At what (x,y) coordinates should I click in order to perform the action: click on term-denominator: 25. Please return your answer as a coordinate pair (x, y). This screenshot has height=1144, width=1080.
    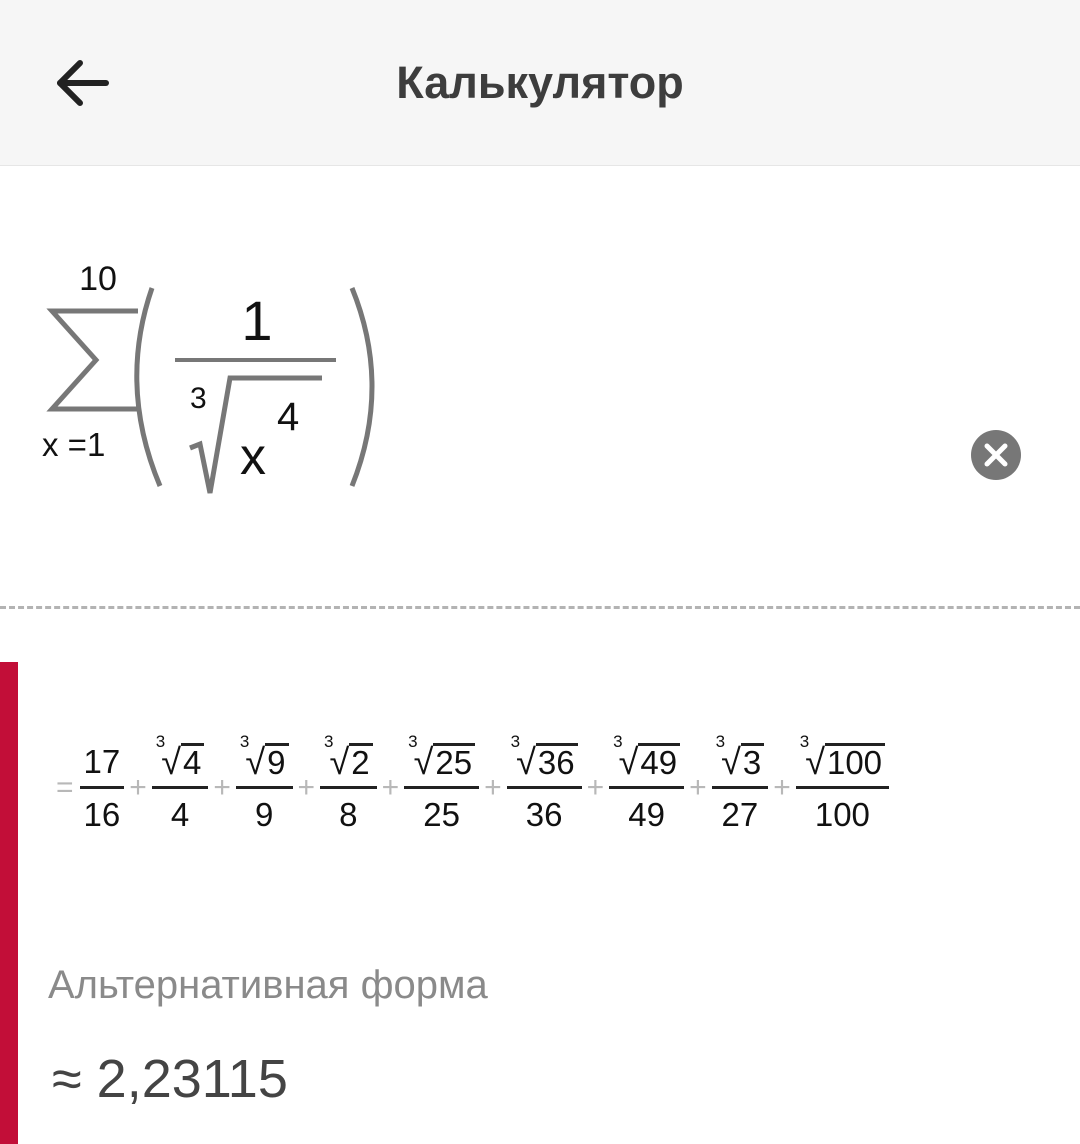
    Looking at the image, I should click on (441, 814).